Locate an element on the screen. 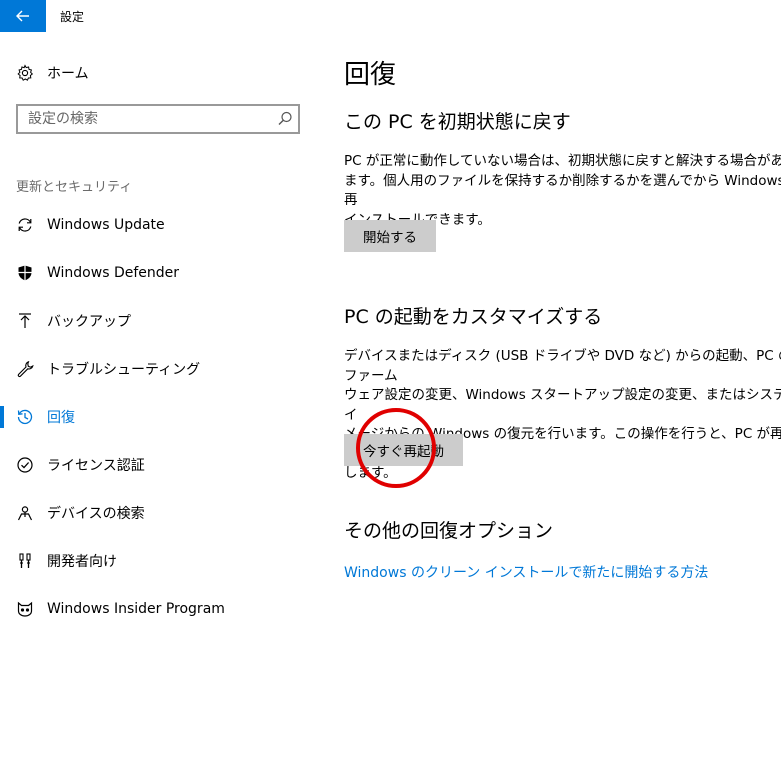 The image size is (781, 781). gear-icon is located at coordinates (25, 73).